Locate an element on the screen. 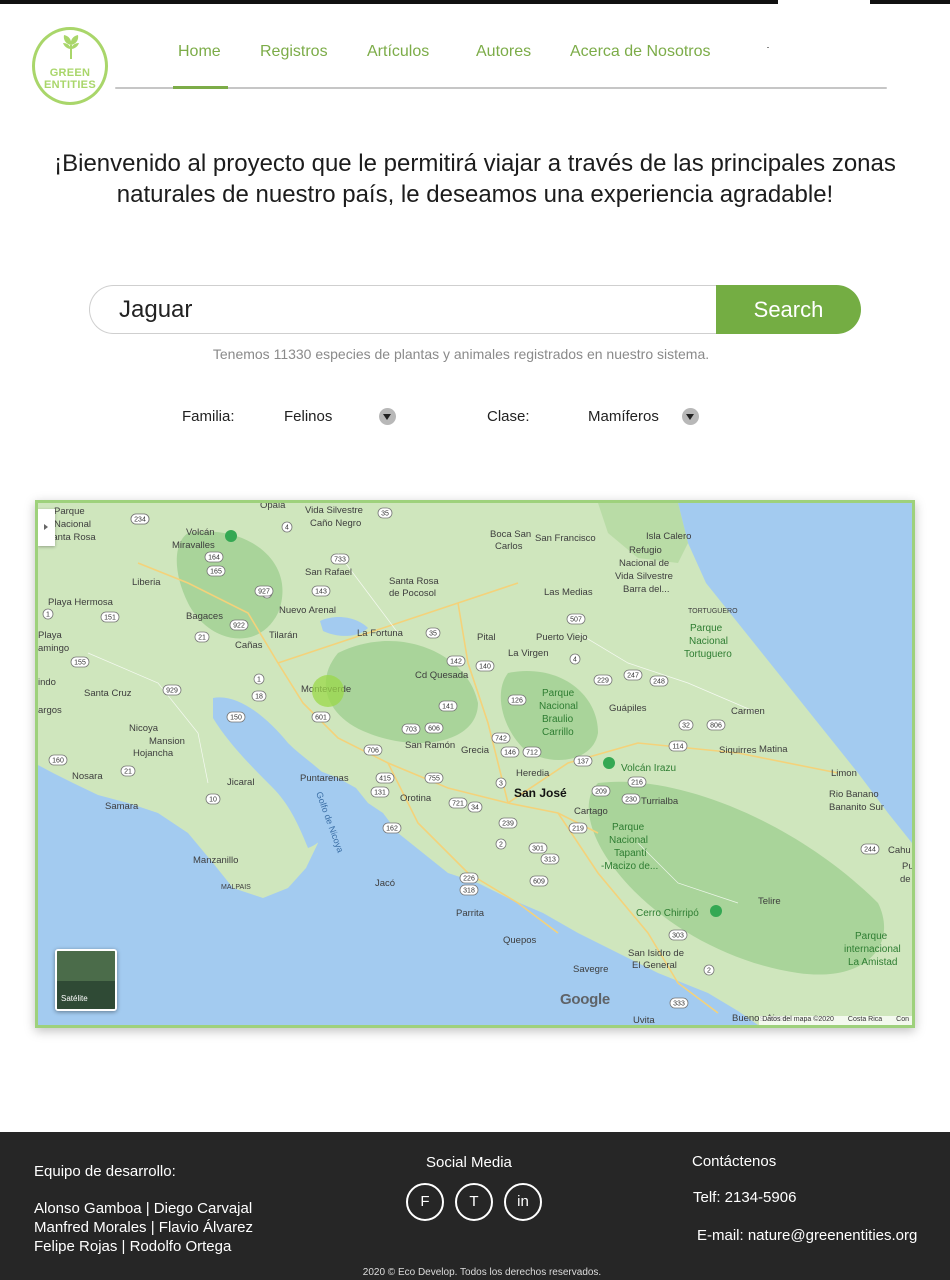 The width and height of the screenshot is (950, 1280). svg-text: 229 is located at coordinates (603, 681).